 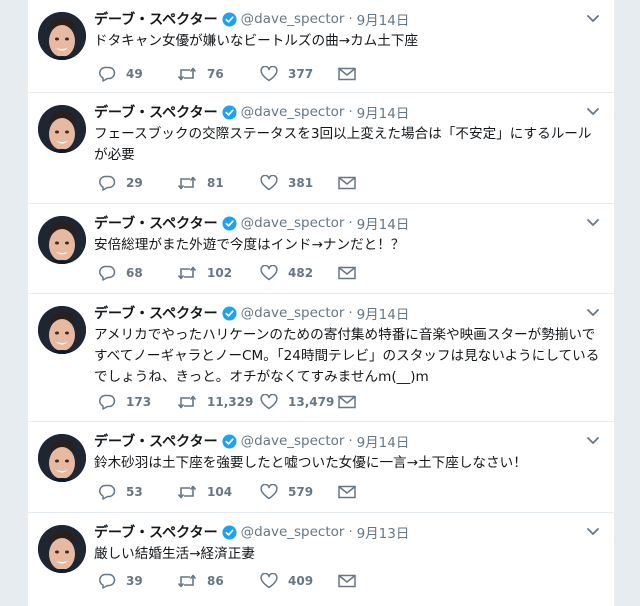 What do you see at coordinates (137, 581) in the screenshot?
I see `reply-button: 39` at bounding box center [137, 581].